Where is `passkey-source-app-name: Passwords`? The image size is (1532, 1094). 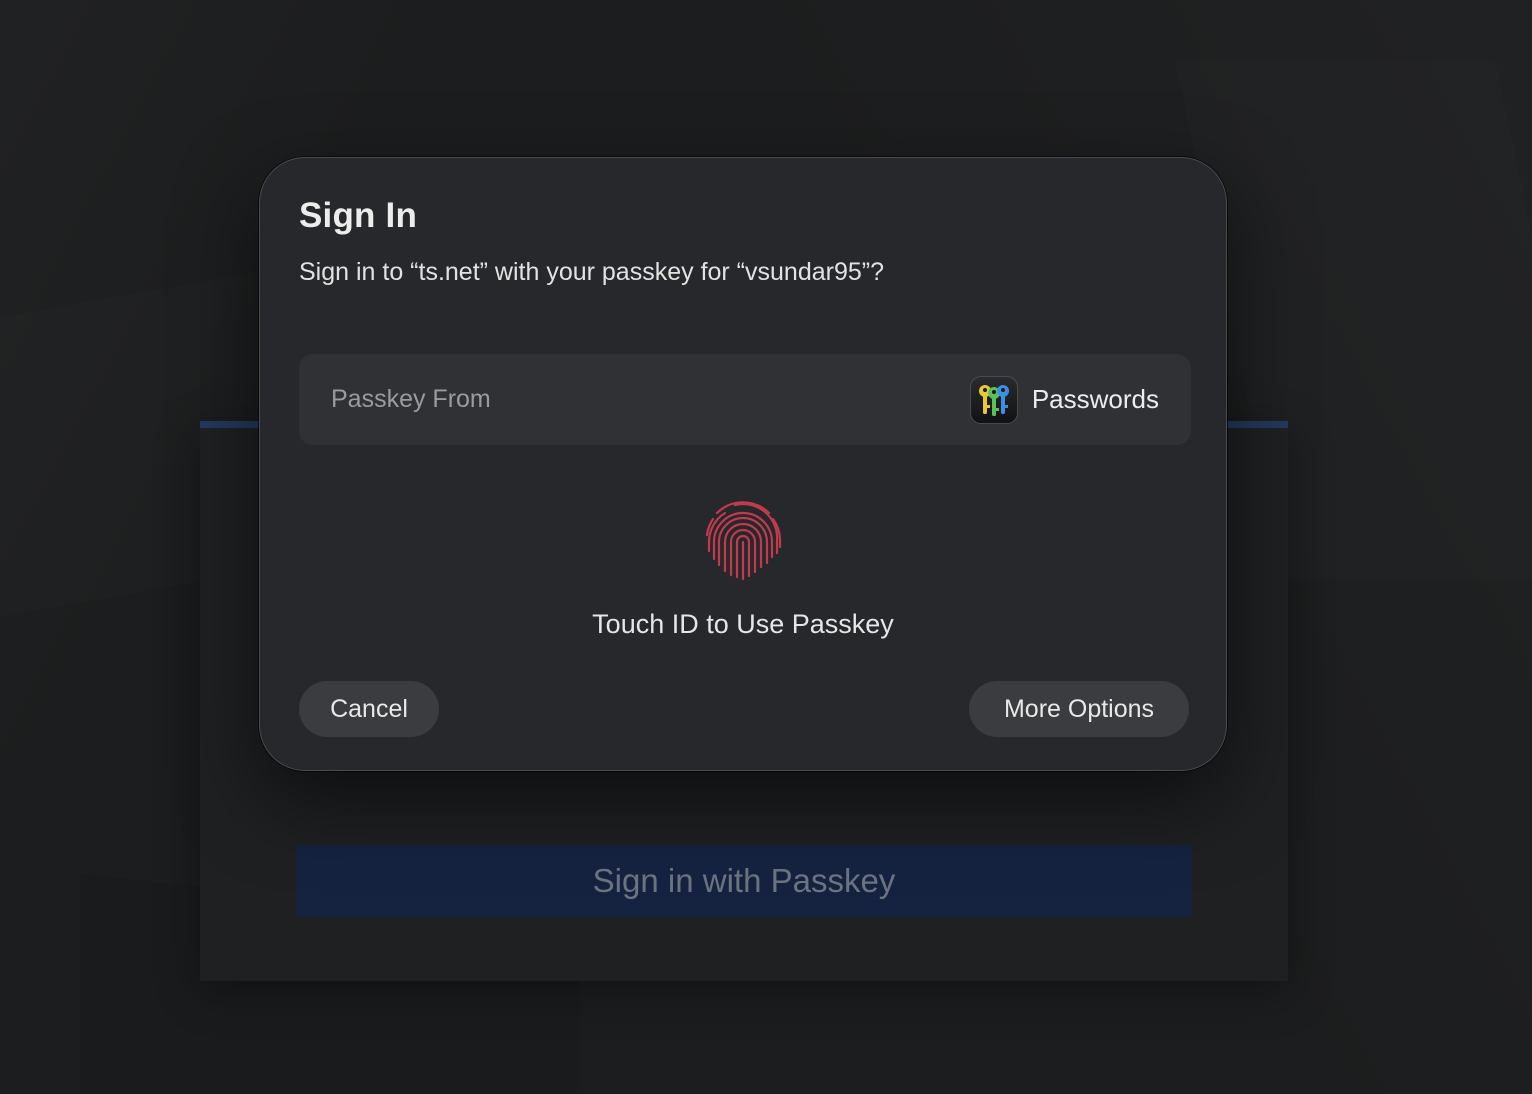
passkey-source-app-name: Passwords is located at coordinates (1095, 399).